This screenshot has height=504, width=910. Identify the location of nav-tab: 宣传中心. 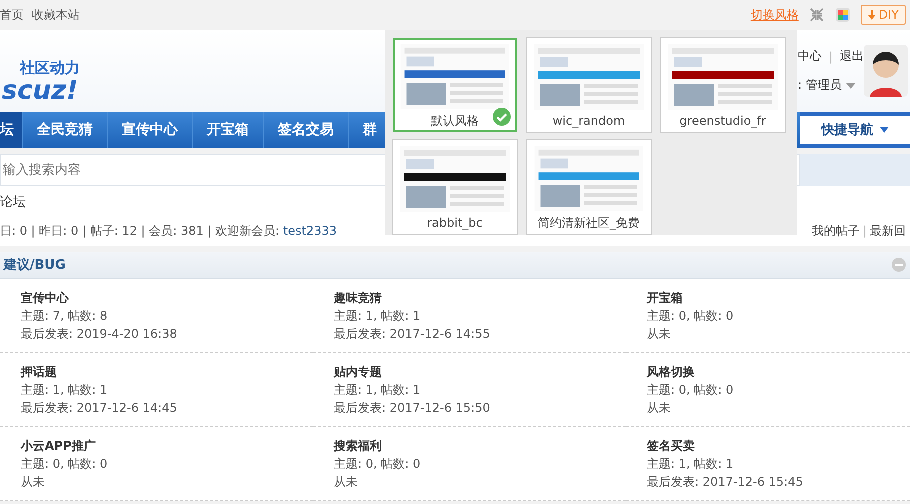
(150, 130).